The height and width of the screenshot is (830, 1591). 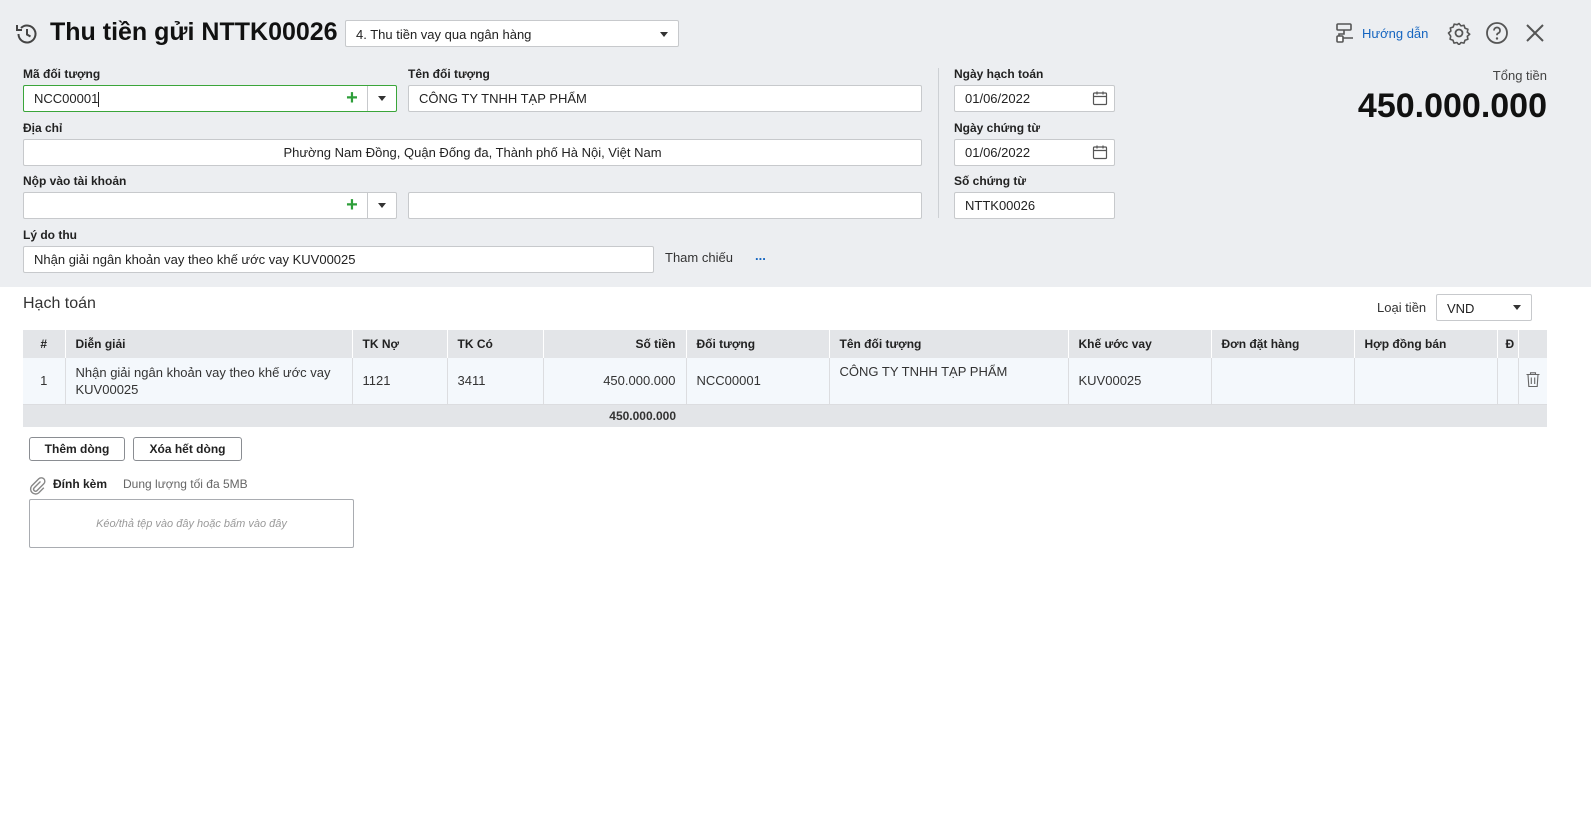 I want to click on row-truncated-cell, so click(x=1508, y=381).